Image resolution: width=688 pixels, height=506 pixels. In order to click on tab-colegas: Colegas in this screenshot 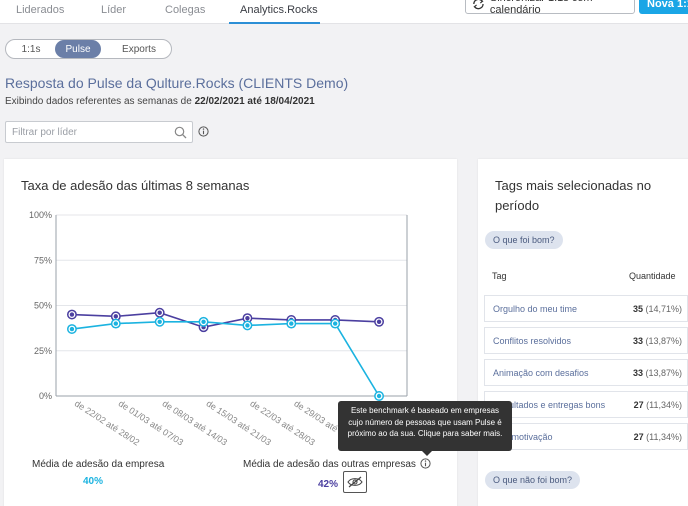, I will do `click(185, 10)`.